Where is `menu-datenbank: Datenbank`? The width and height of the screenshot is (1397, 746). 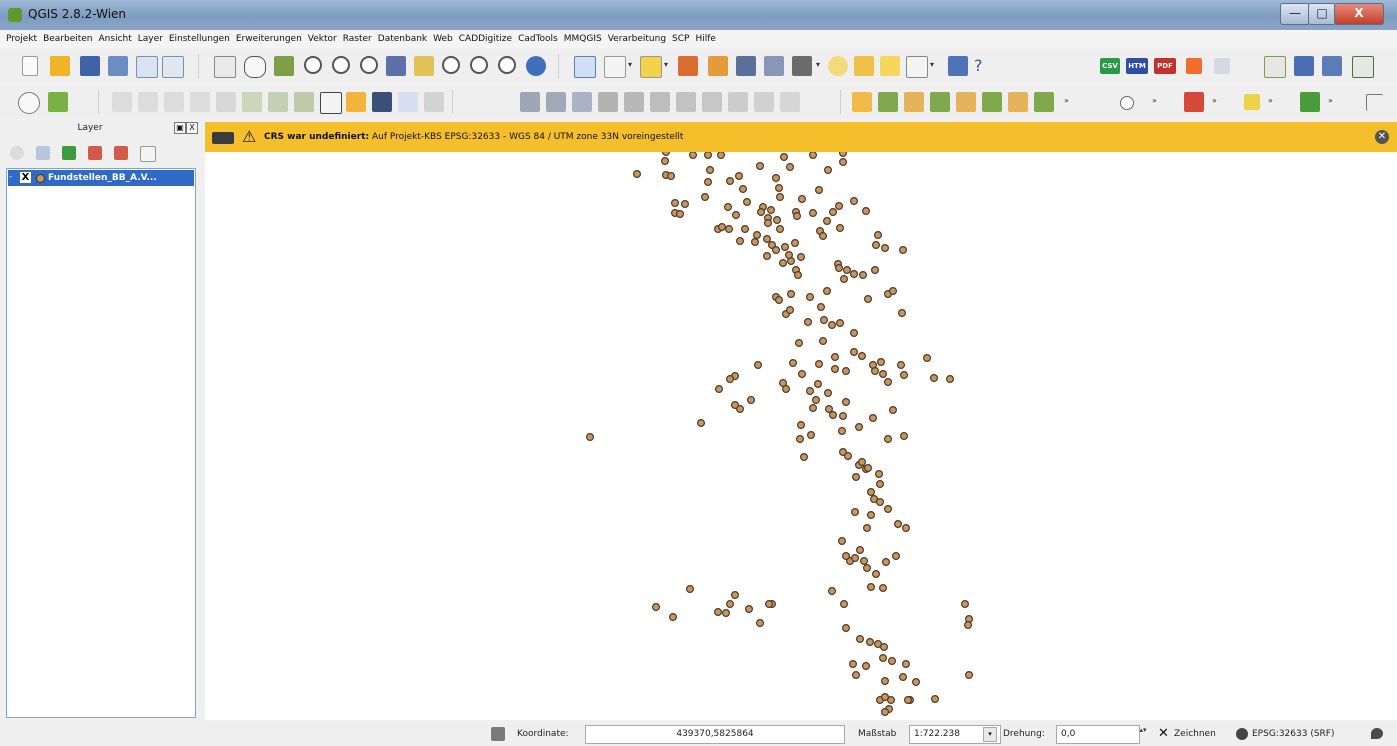 menu-datenbank: Datenbank is located at coordinates (402, 39).